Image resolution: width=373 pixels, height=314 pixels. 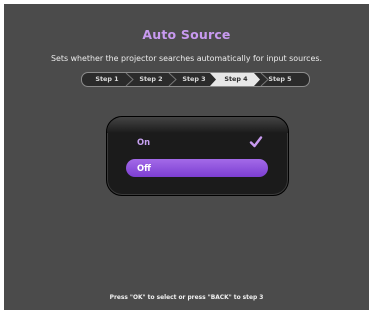 What do you see at coordinates (186, 34) in the screenshot?
I see `page-title: Auto Source` at bounding box center [186, 34].